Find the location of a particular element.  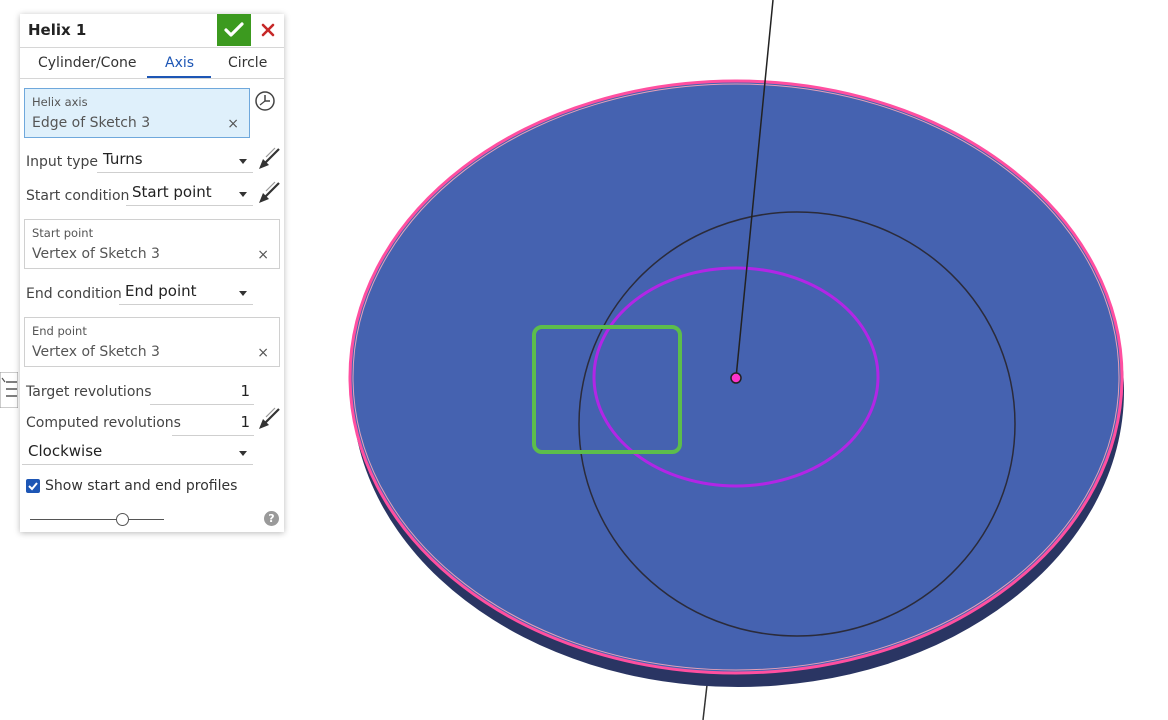

help-icon: ? is located at coordinates (271, 518).